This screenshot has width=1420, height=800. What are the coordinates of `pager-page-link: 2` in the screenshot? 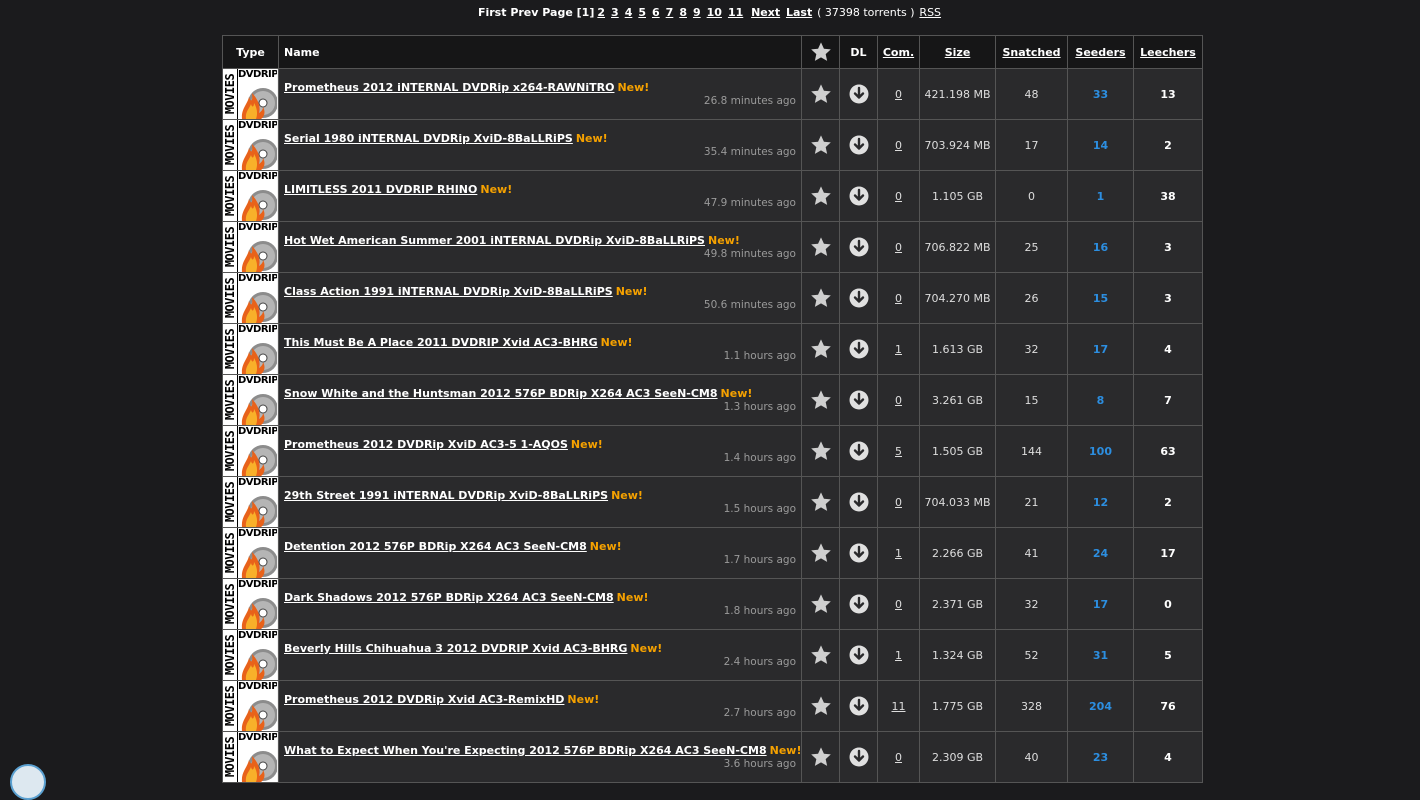 It's located at (601, 12).